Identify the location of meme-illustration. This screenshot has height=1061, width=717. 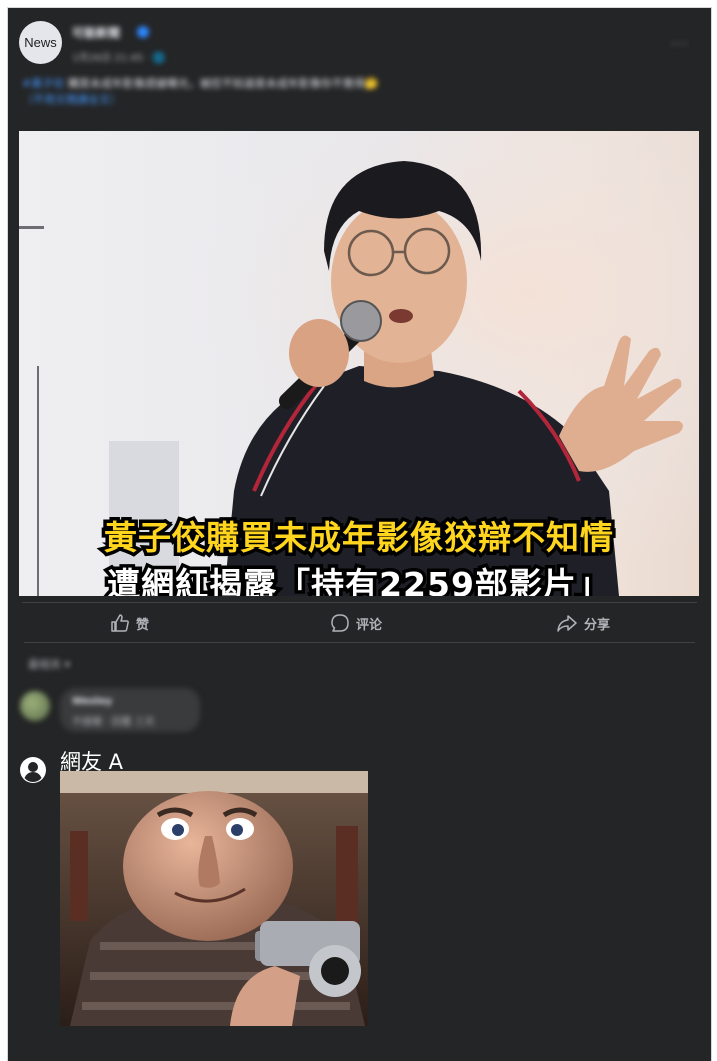
(214, 898).